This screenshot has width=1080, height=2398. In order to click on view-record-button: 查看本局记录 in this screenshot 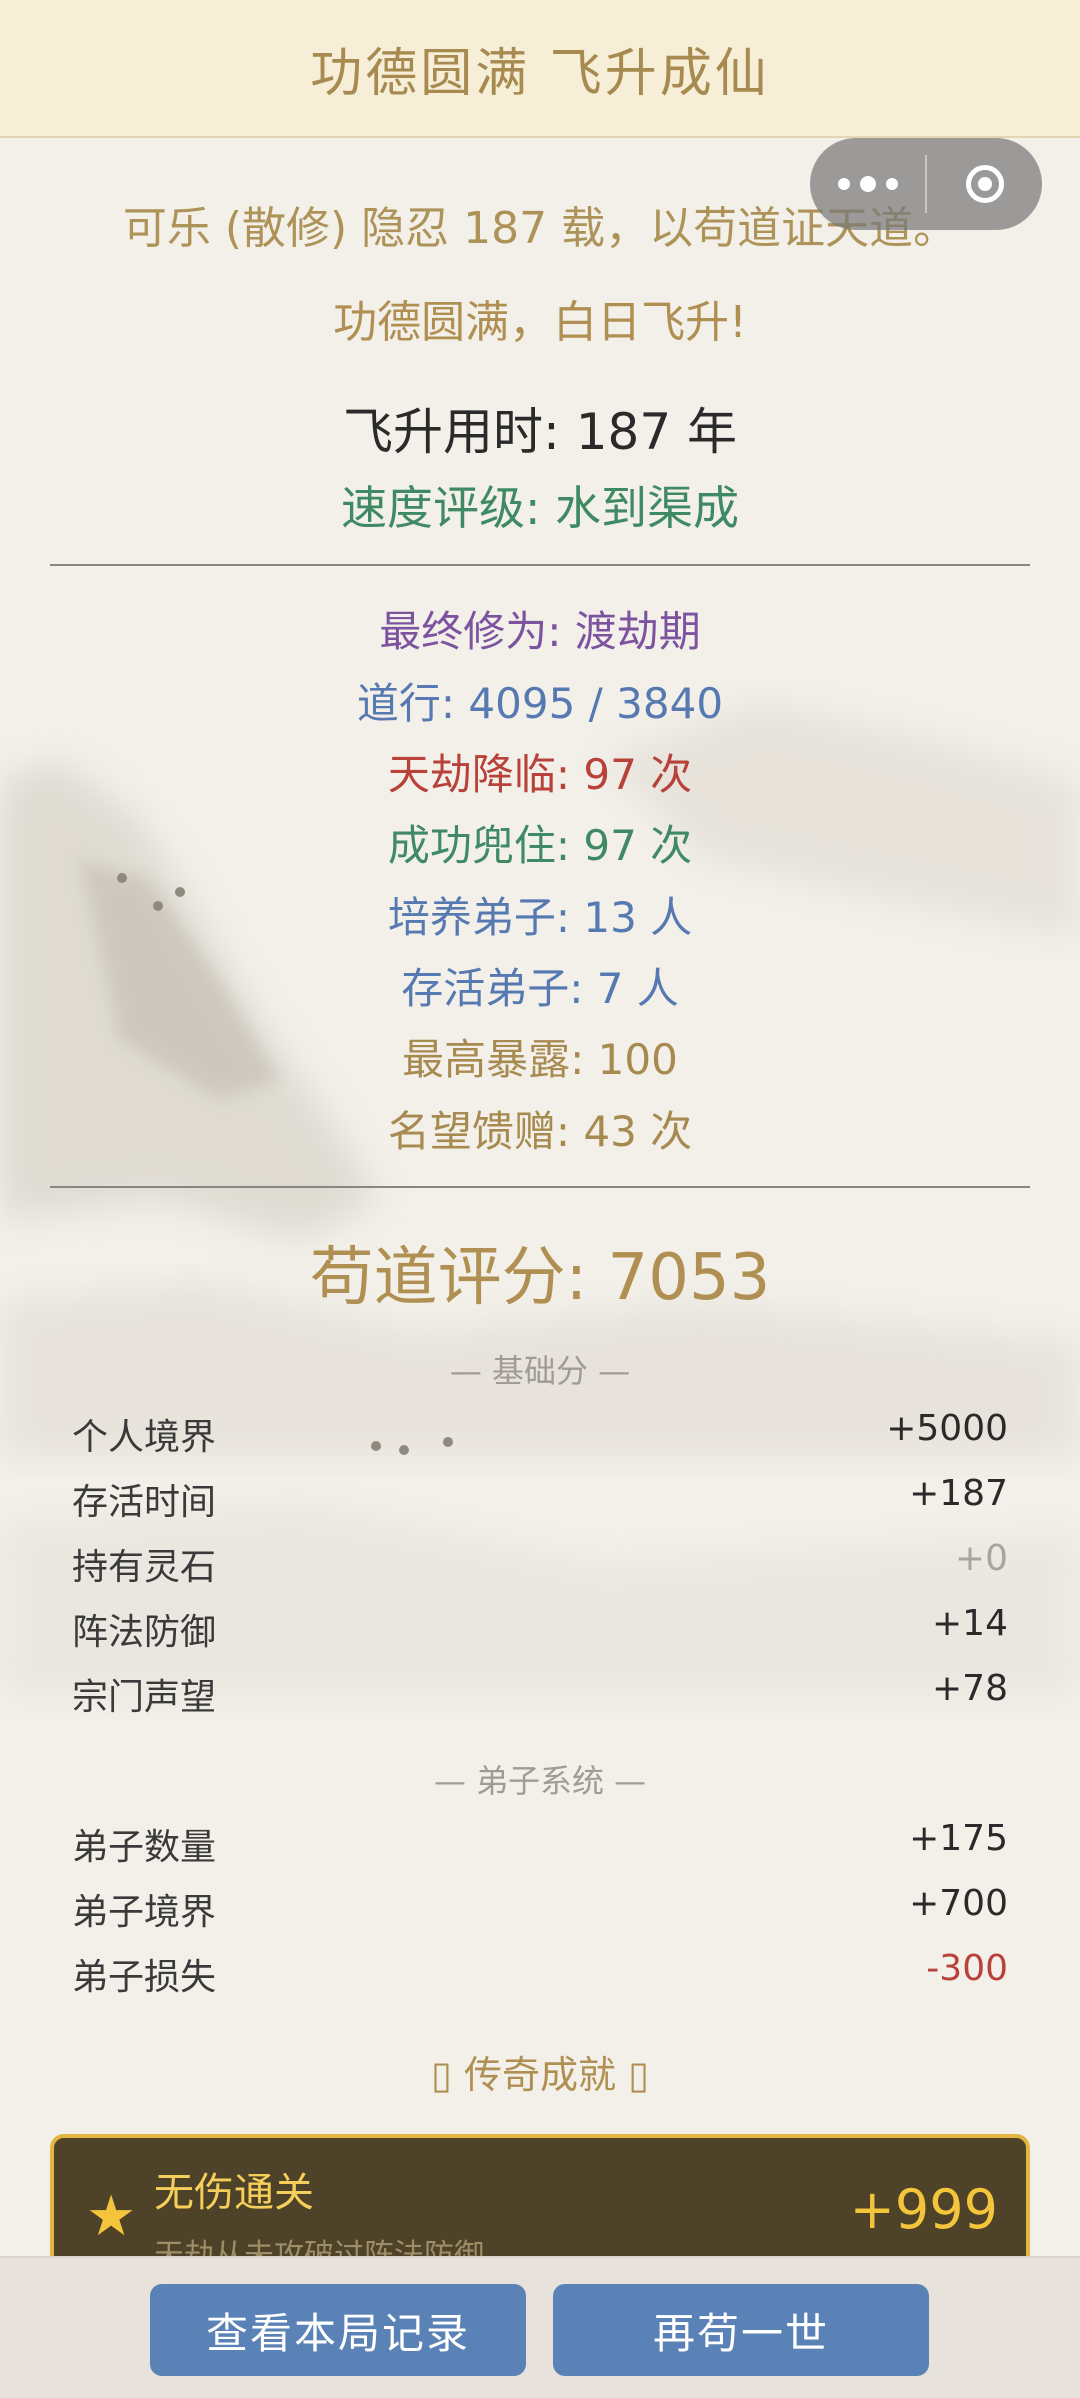, I will do `click(338, 2330)`.